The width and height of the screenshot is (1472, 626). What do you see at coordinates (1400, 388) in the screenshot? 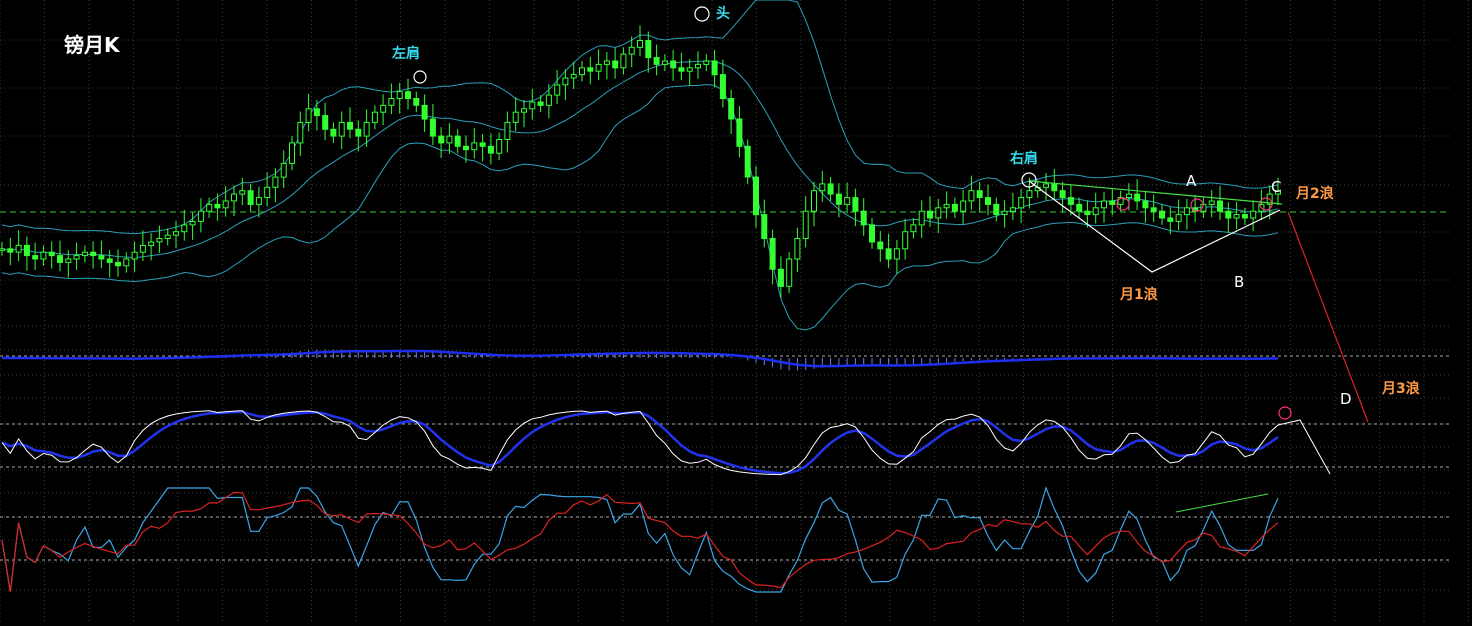
I see `label-wave3: 月3浪` at bounding box center [1400, 388].